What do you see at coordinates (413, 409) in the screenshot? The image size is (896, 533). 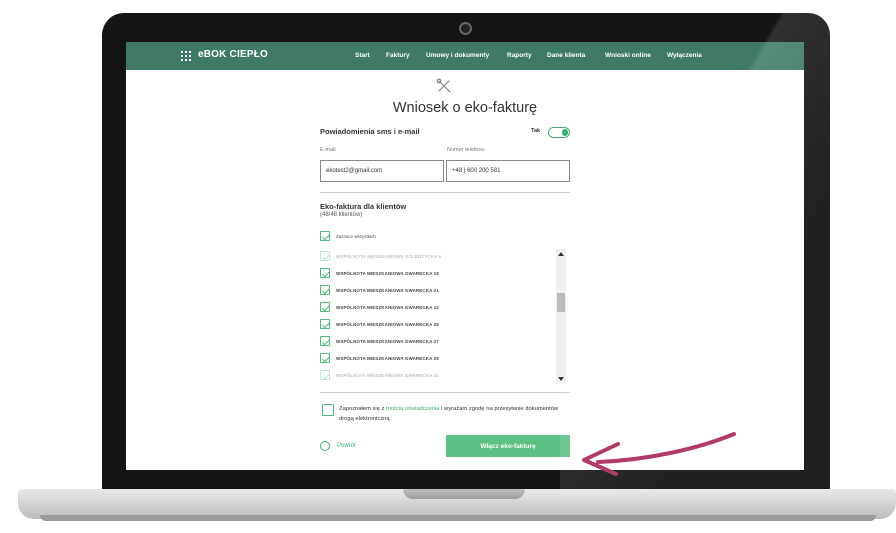 I see `consent-link: treścią oświadczenia` at bounding box center [413, 409].